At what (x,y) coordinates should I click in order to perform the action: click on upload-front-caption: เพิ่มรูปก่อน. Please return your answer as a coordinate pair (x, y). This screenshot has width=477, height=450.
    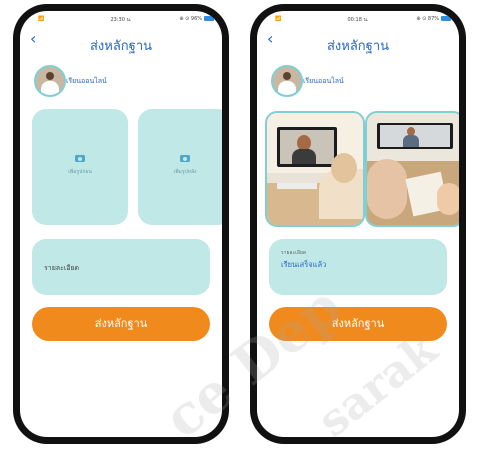
    Looking at the image, I should click on (80, 172).